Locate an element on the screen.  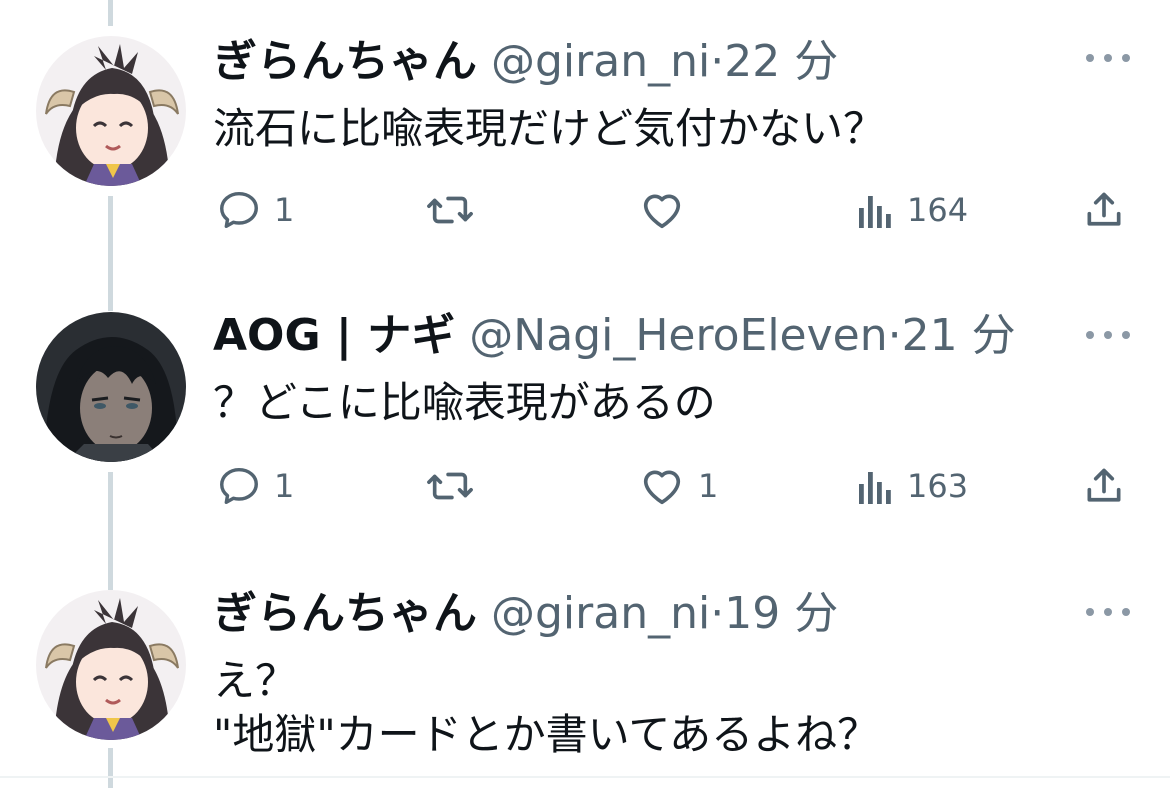
anime-dark-haired-boy-avatar-icon is located at coordinates (111, 387).